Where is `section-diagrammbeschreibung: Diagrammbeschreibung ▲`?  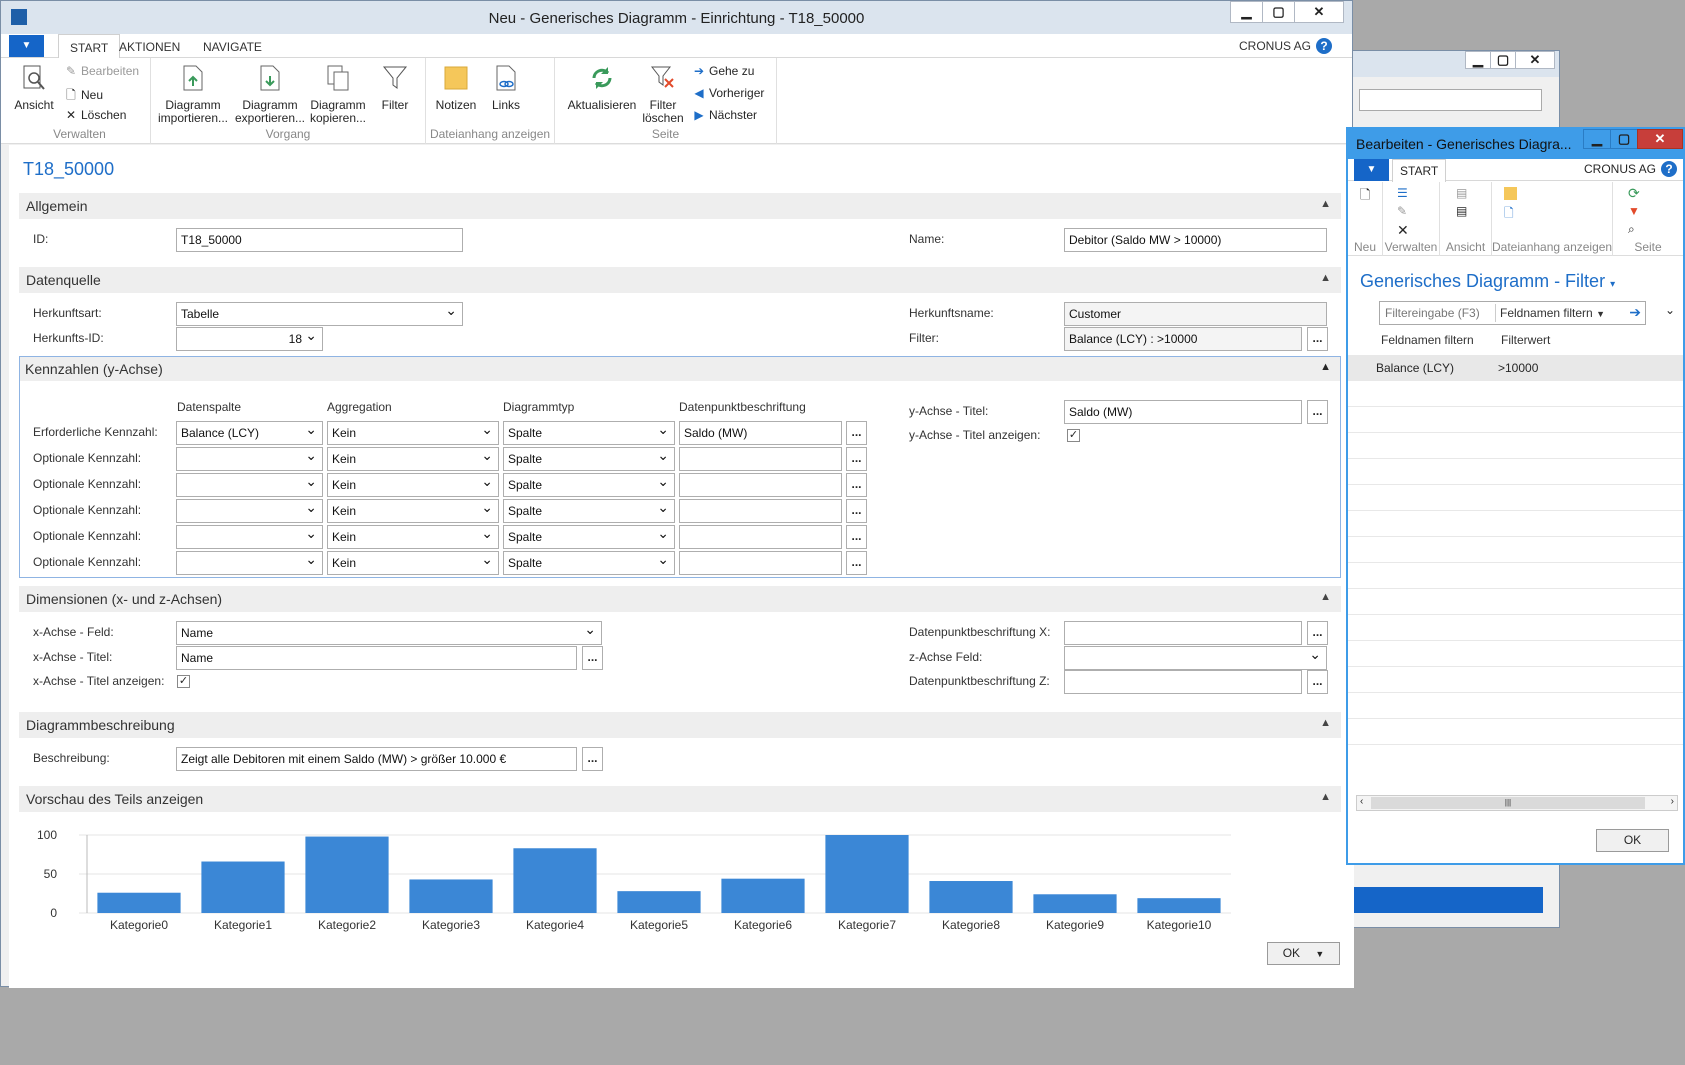 section-diagrammbeschreibung: Diagrammbeschreibung ▲ is located at coordinates (680, 725).